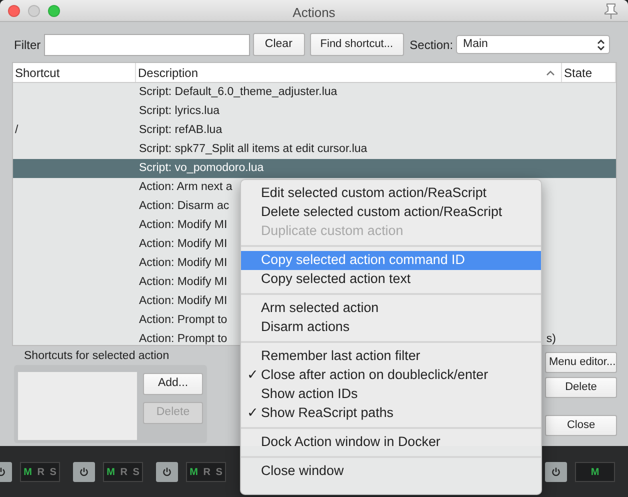 This screenshot has height=497, width=628. What do you see at coordinates (611, 11) in the screenshot?
I see `pin-icon` at bounding box center [611, 11].